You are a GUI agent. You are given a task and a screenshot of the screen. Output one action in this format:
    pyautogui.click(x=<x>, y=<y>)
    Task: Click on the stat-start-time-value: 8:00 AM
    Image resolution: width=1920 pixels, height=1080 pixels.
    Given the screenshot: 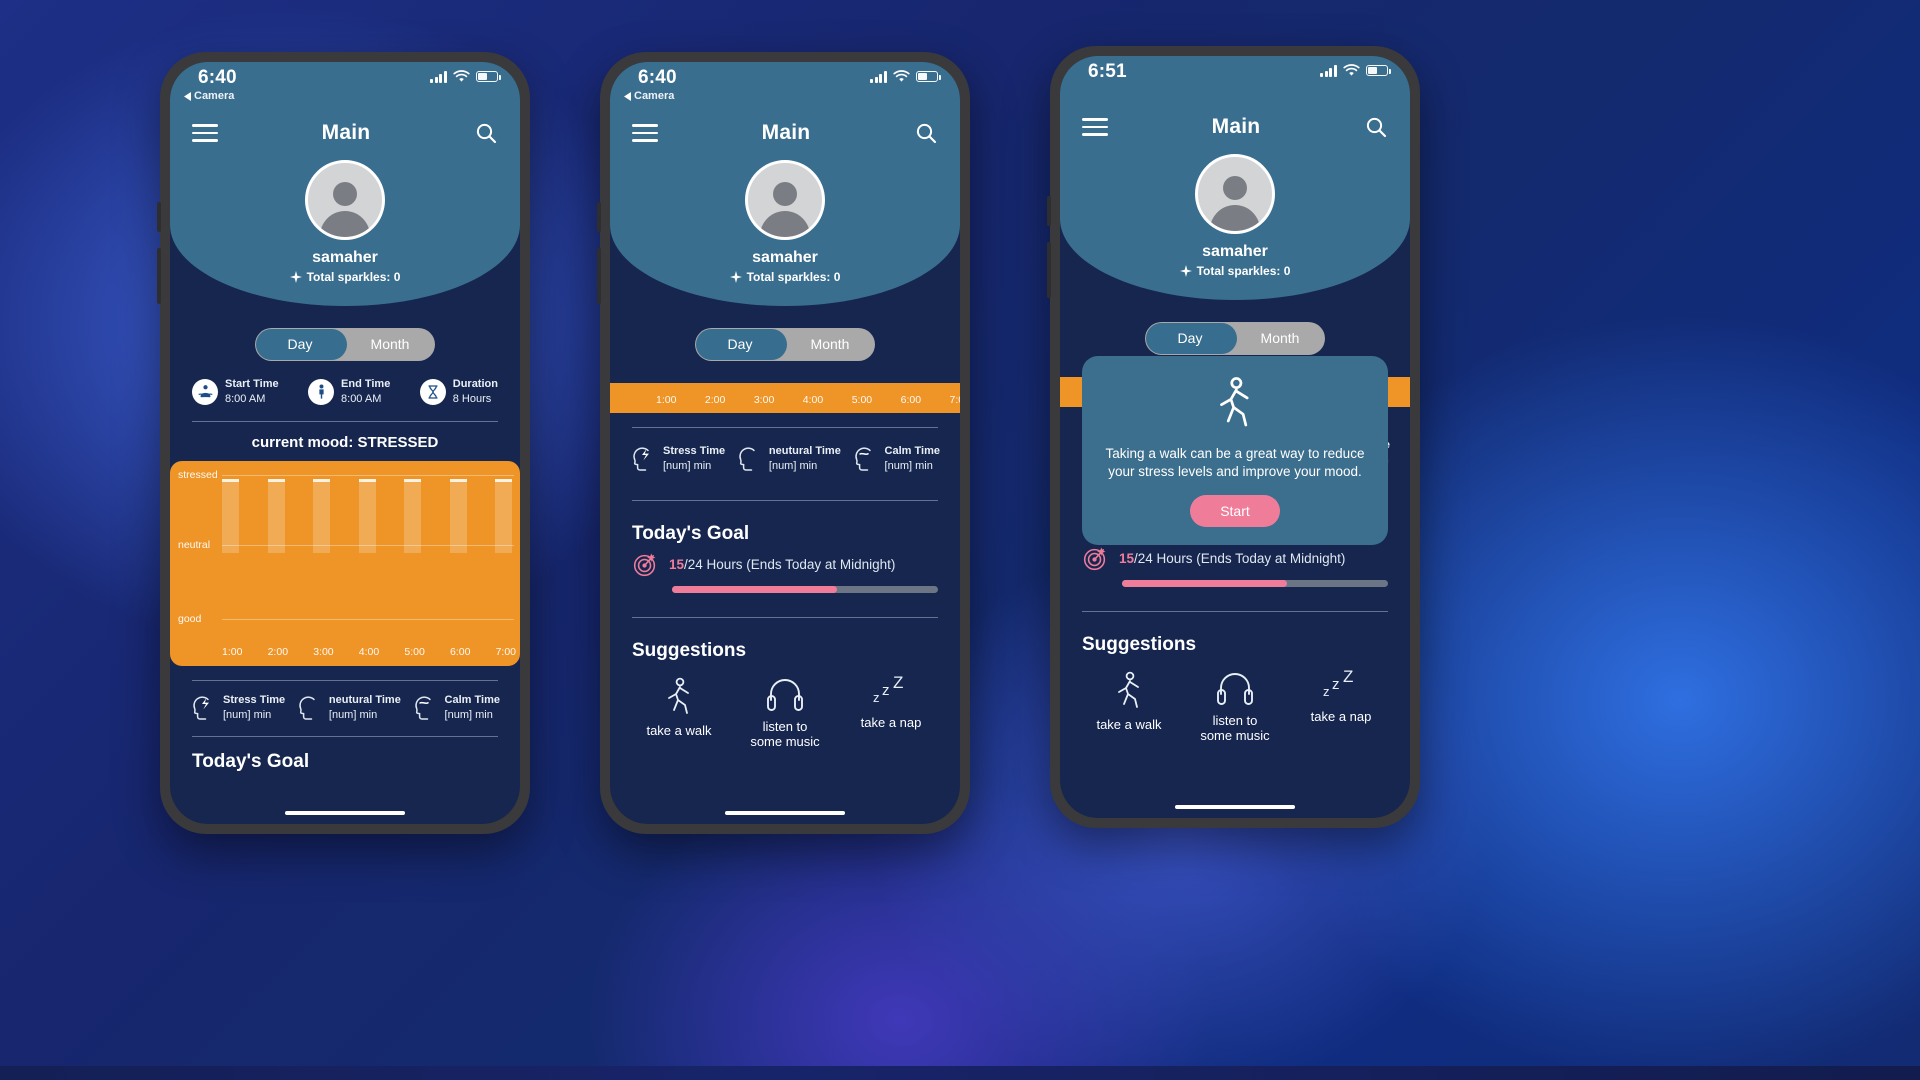 What is the action you would take?
    pyautogui.click(x=245, y=398)
    